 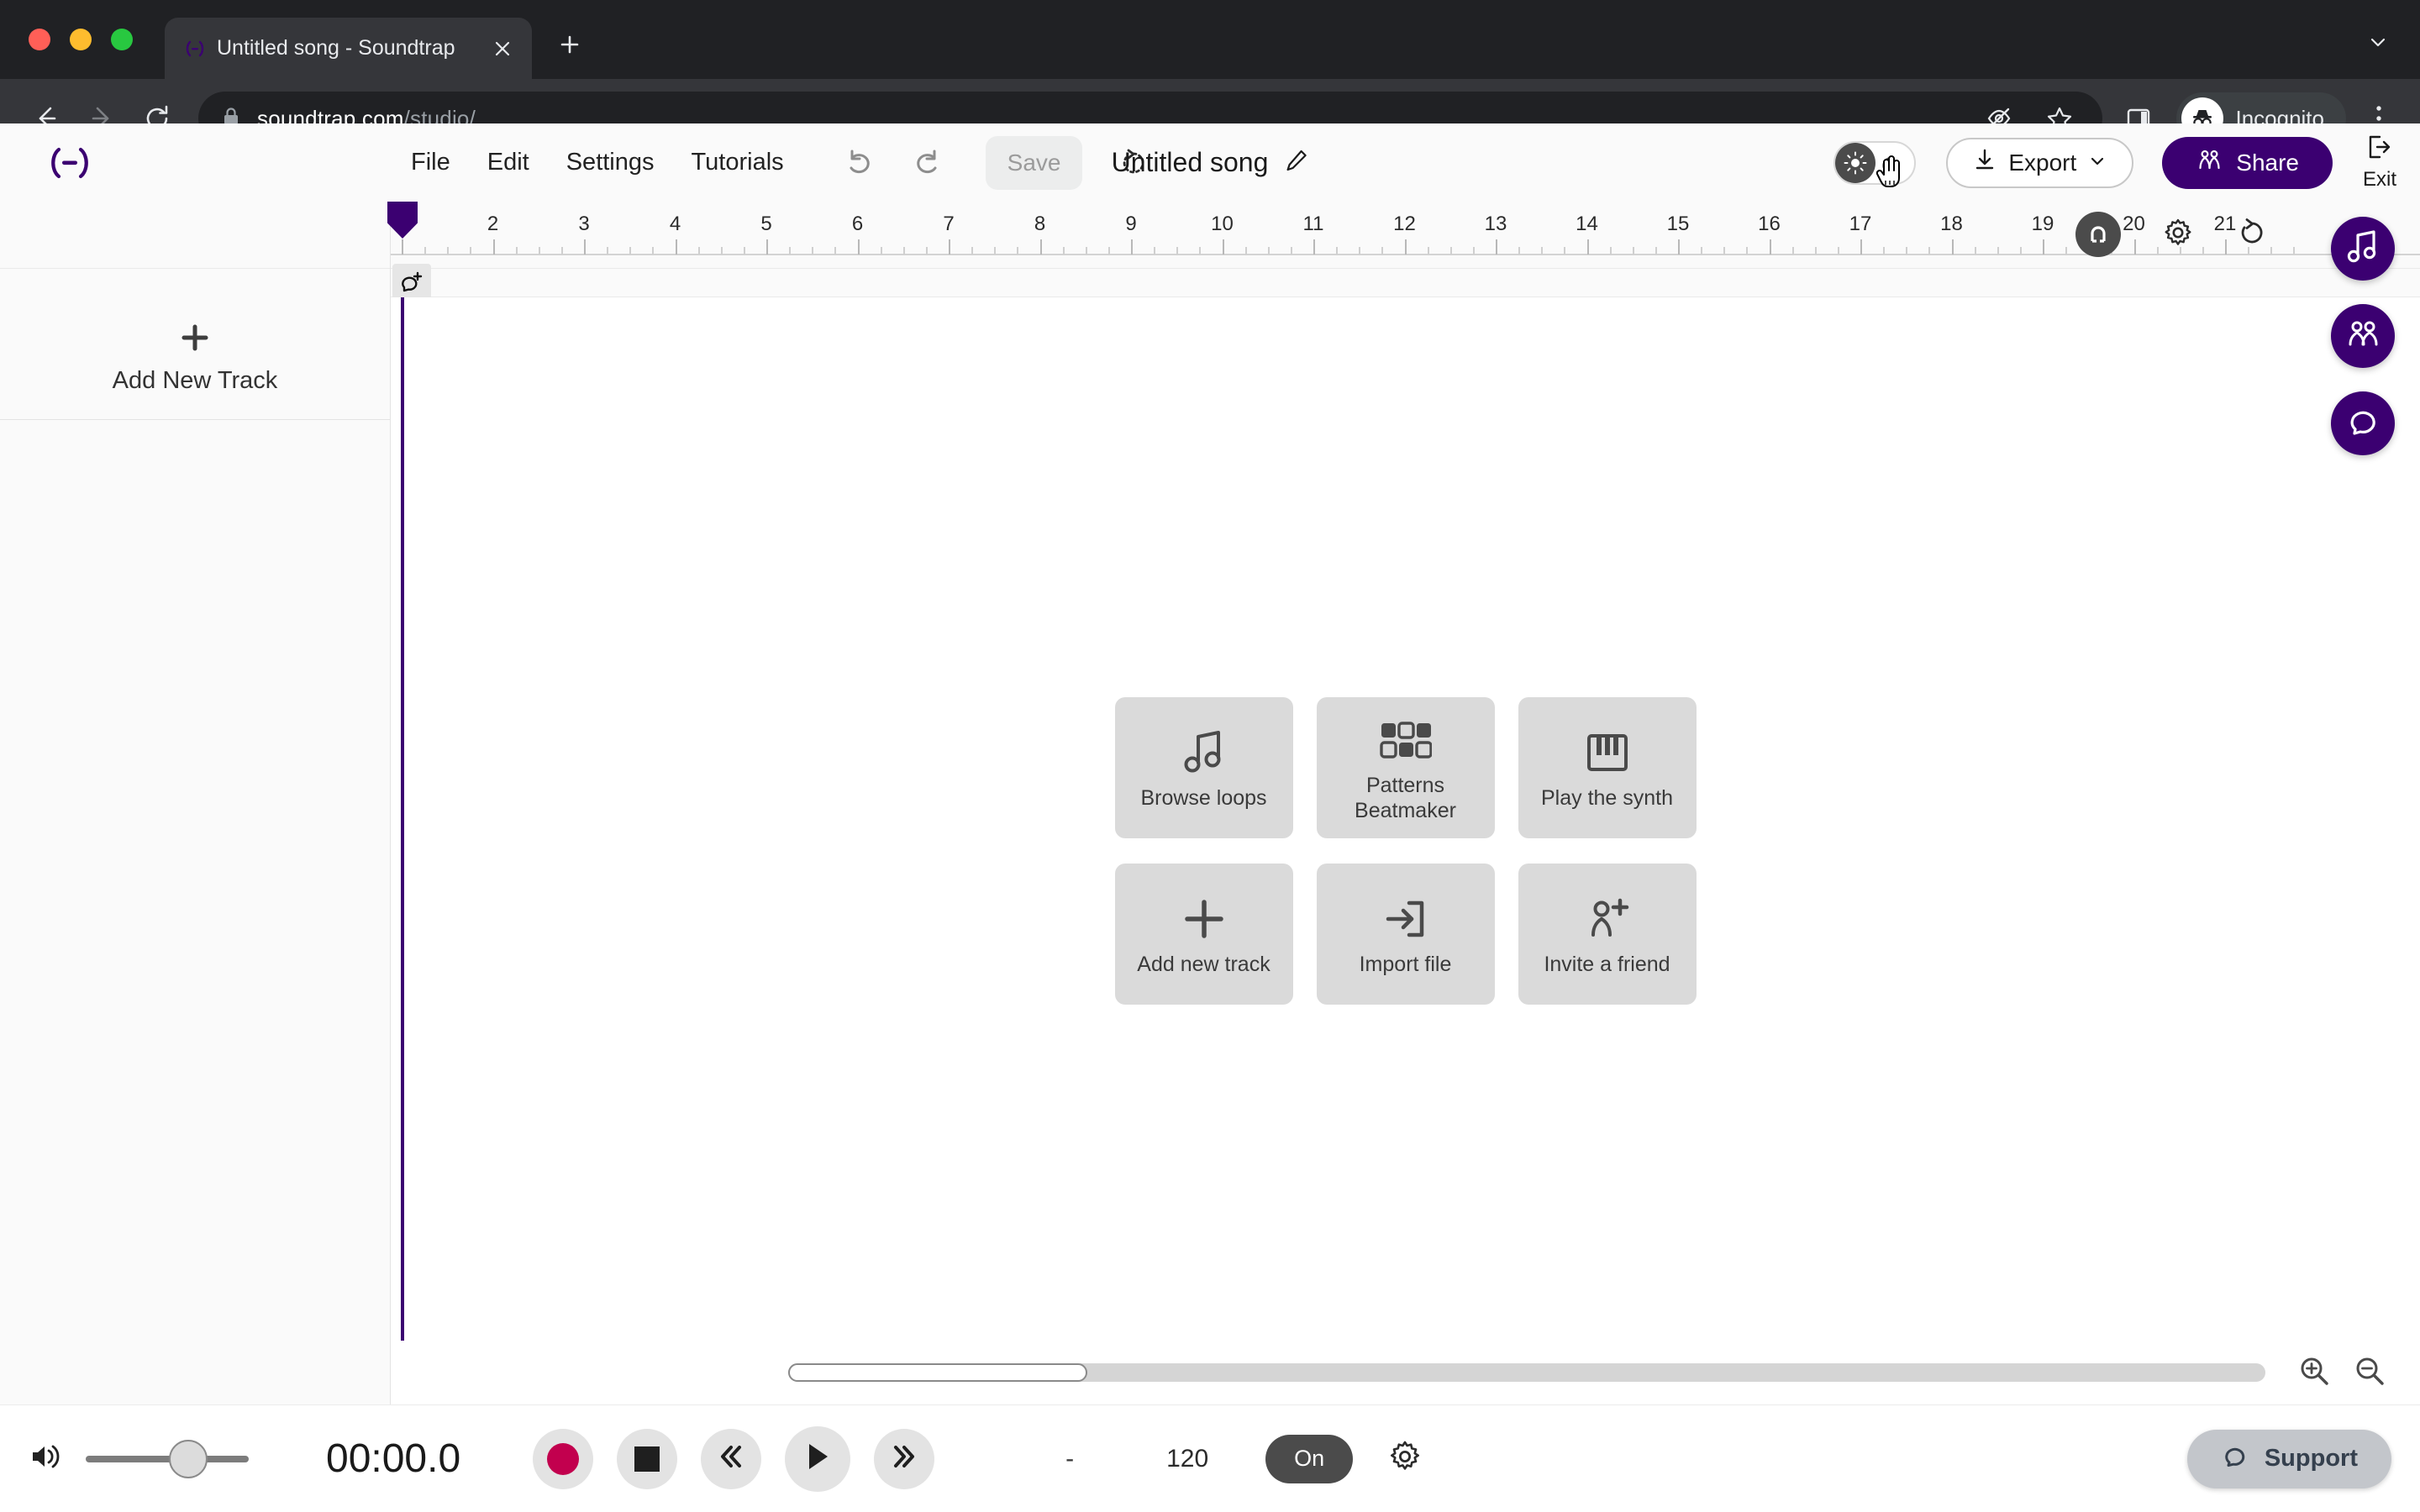 I want to click on zoom-in-icon, so click(x=2314, y=1373).